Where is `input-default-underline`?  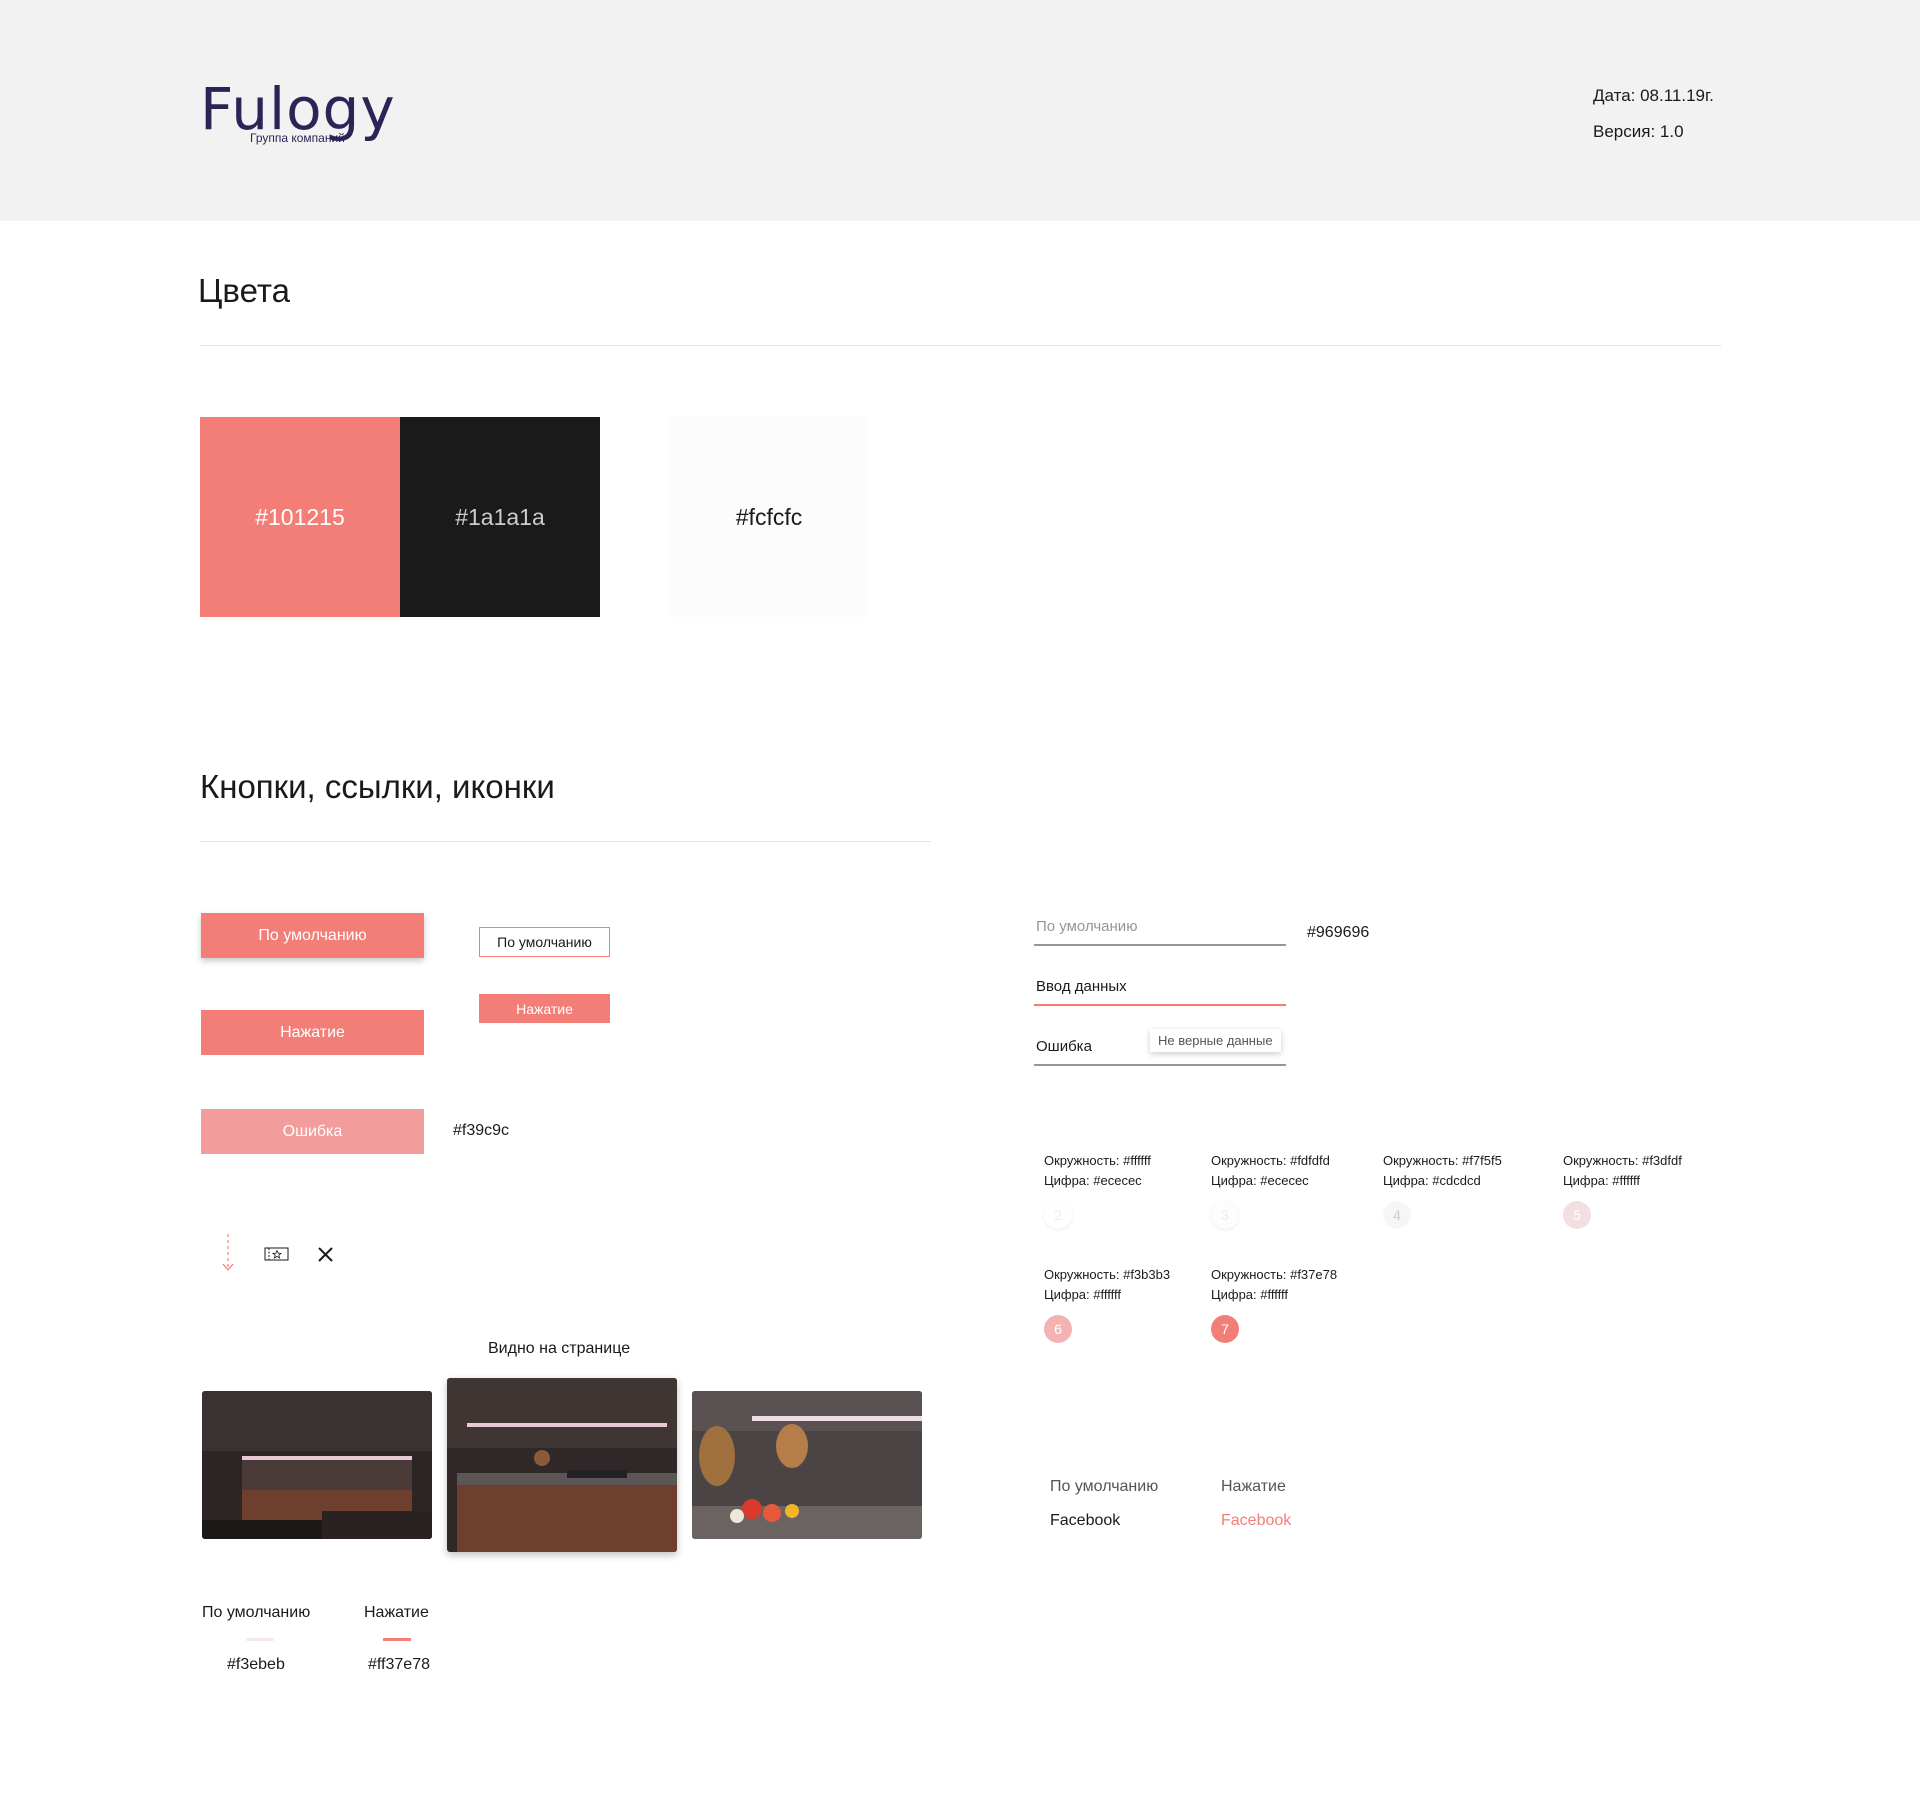
input-default-underline is located at coordinates (1160, 945).